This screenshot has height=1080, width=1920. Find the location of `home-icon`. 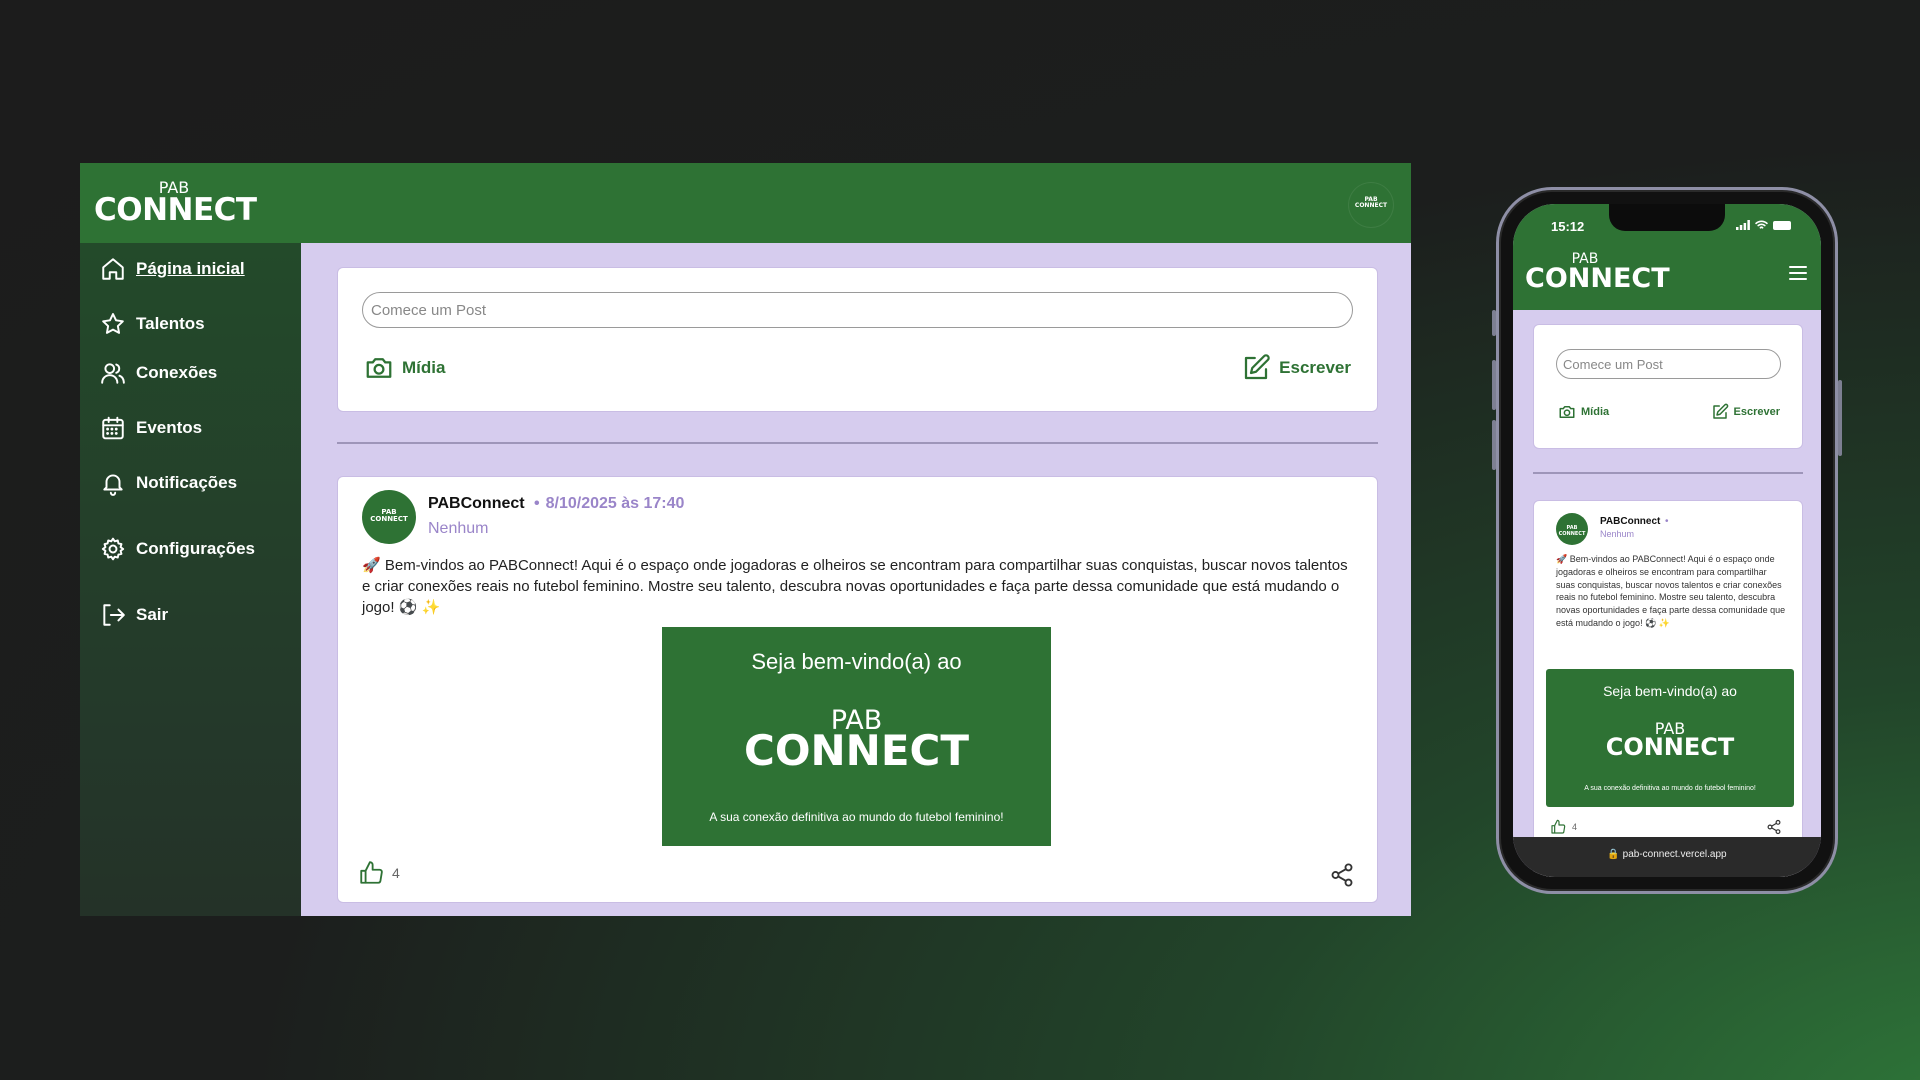

home-icon is located at coordinates (113, 269).